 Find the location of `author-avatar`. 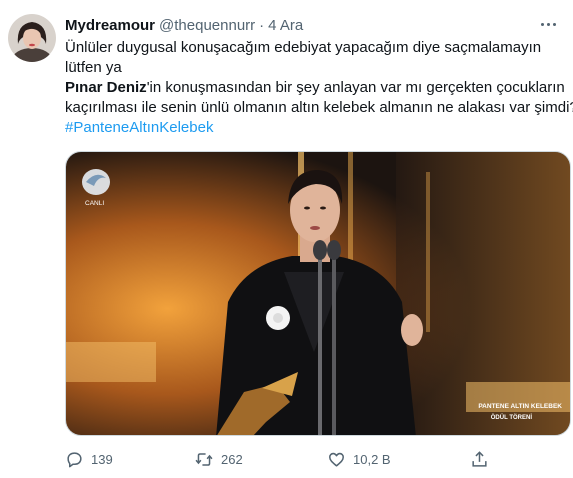

author-avatar is located at coordinates (32, 38).